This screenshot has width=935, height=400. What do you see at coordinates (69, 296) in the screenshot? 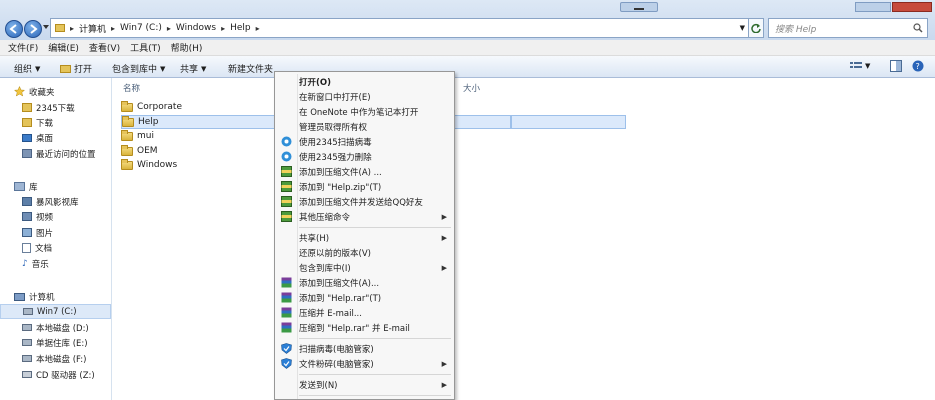
I see `nav-computer: 计算机` at bounding box center [69, 296].